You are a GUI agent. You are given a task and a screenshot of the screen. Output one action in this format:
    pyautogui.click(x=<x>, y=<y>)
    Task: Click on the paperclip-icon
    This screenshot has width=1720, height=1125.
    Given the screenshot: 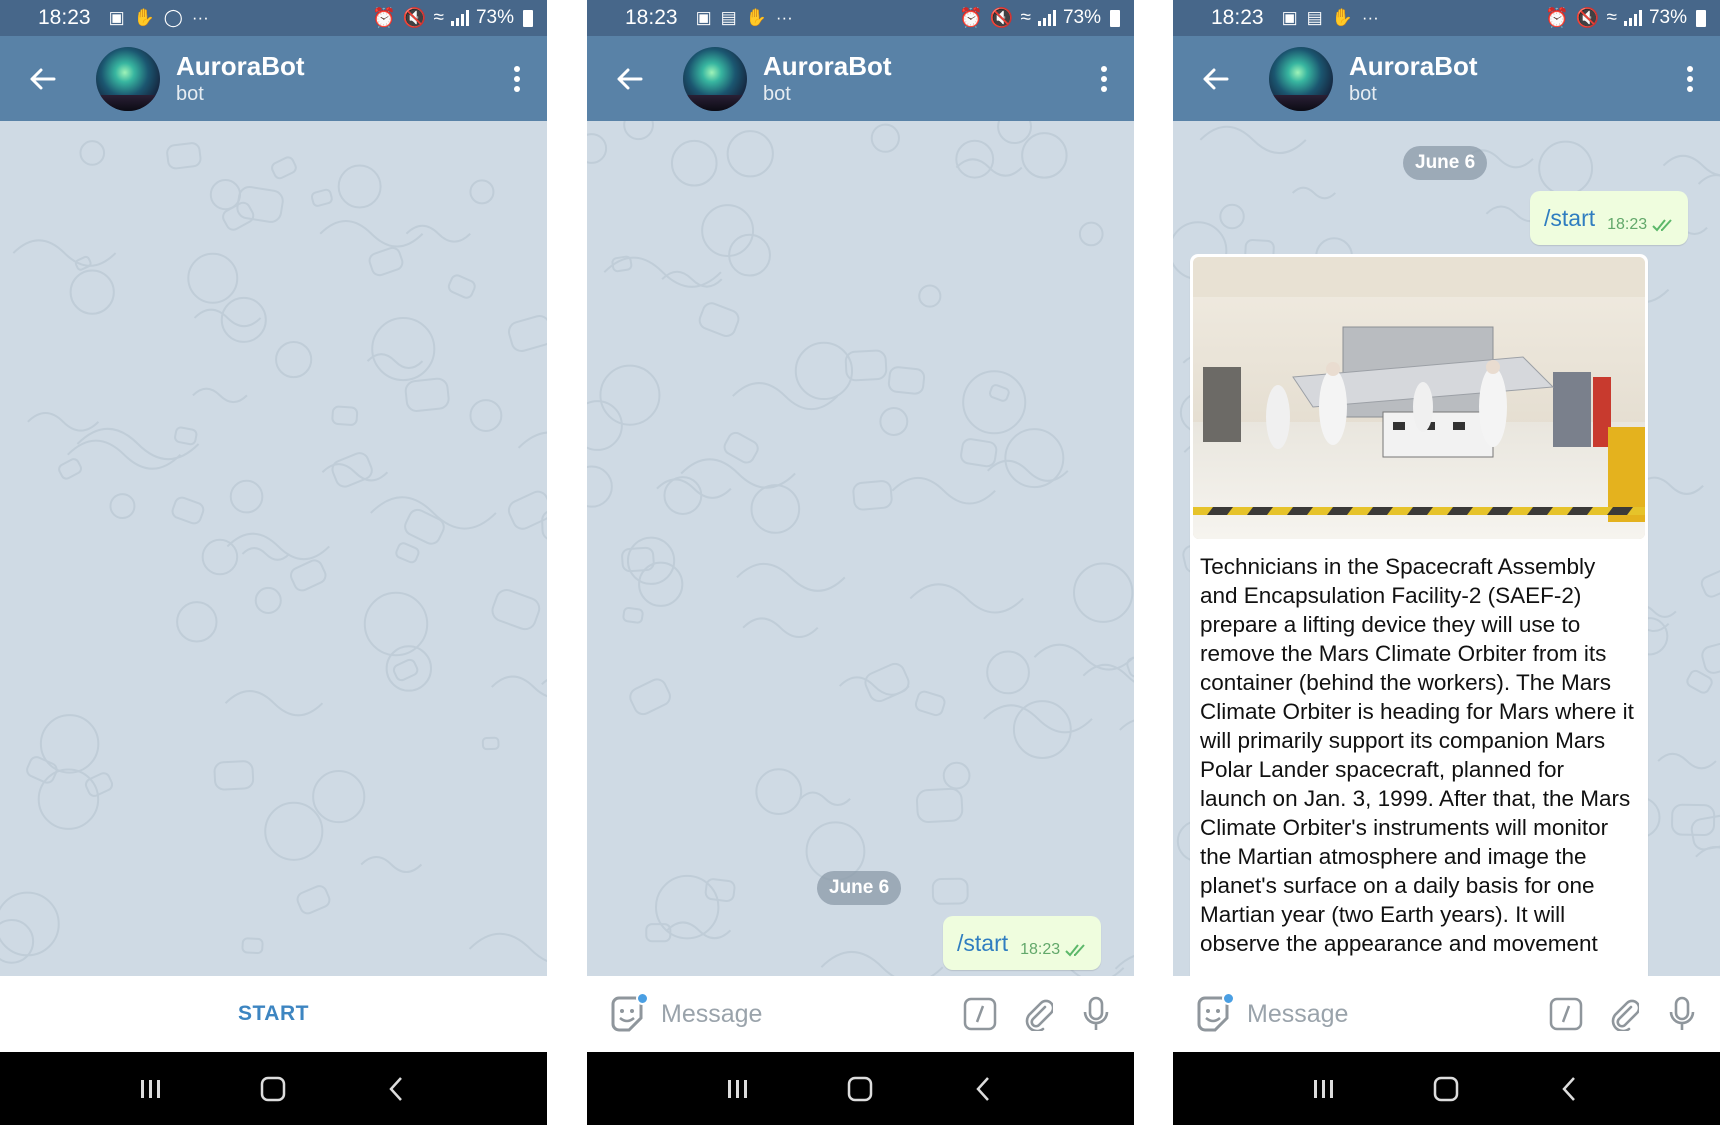 What is the action you would take?
    pyautogui.click(x=1625, y=1015)
    